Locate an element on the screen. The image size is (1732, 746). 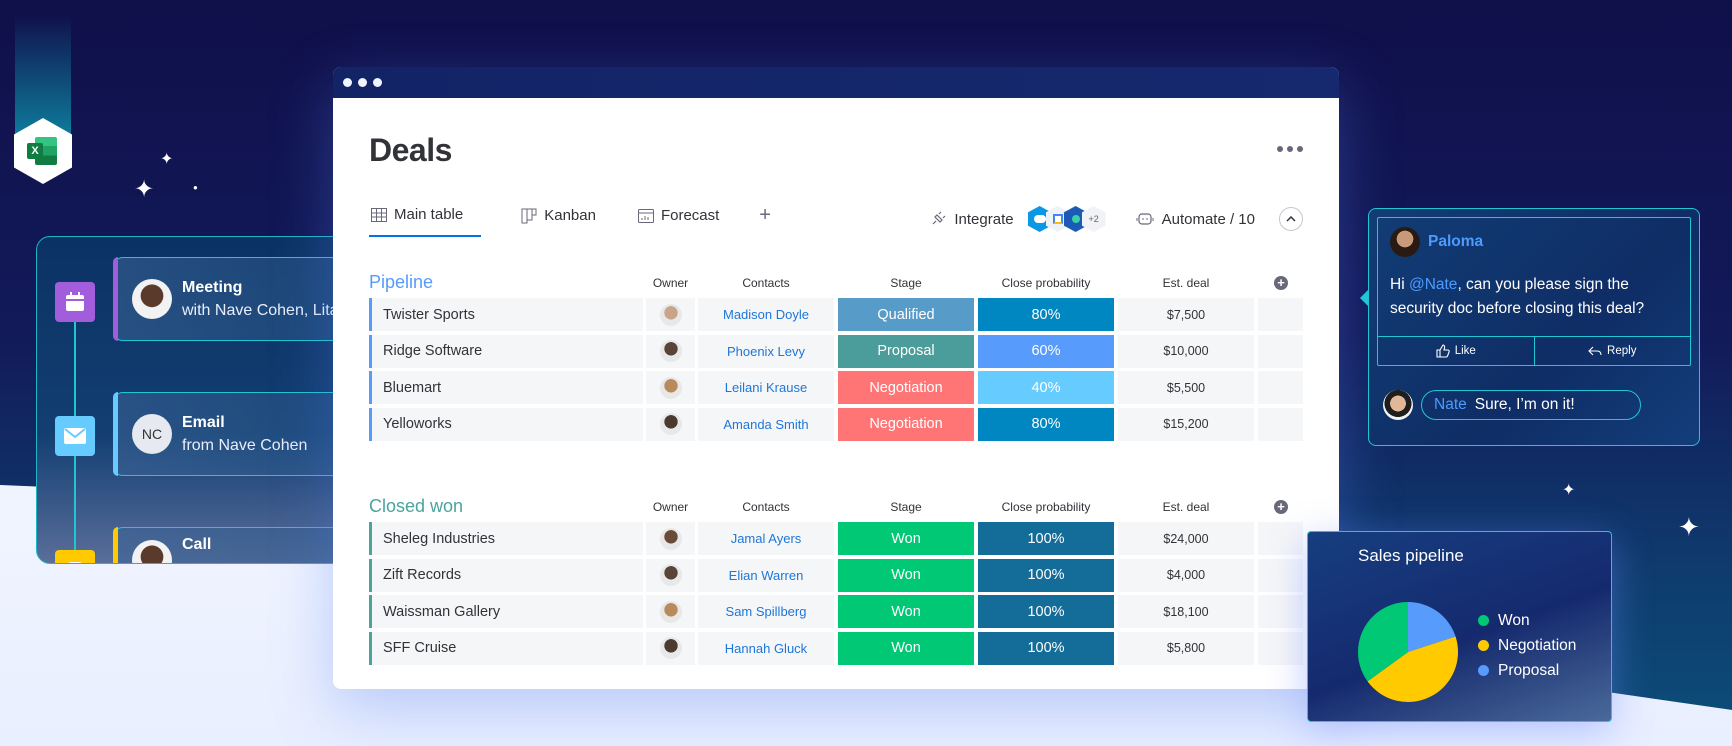
contact-link: Jamal Ayers is located at coordinates (766, 538).